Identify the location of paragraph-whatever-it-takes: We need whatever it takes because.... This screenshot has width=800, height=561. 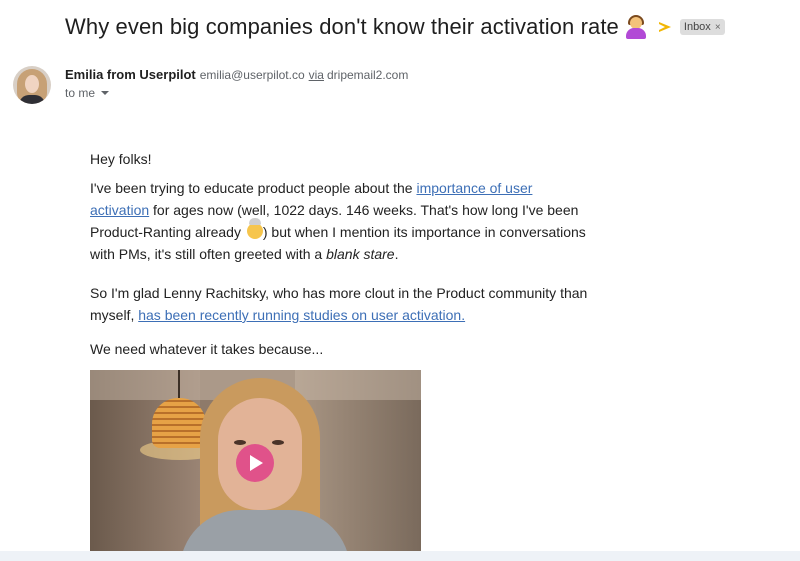
(207, 349).